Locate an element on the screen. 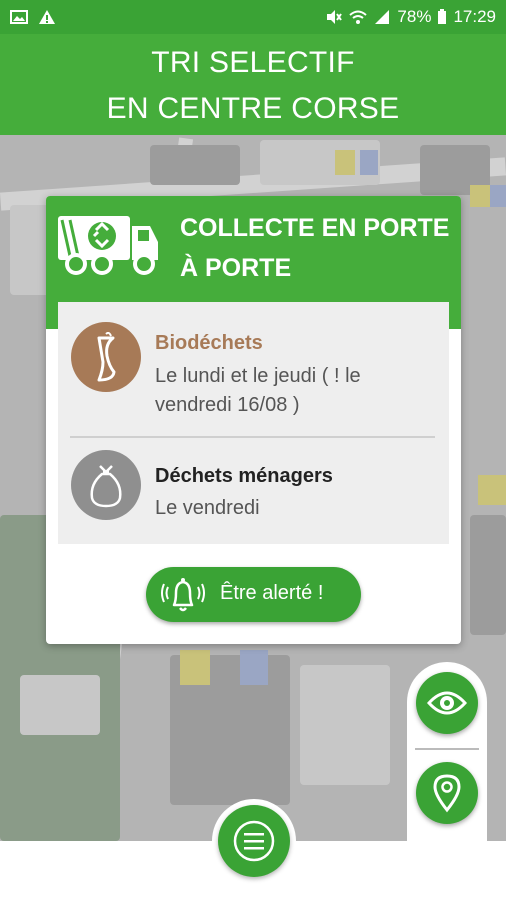  warning-icon is located at coordinates (47, 17).